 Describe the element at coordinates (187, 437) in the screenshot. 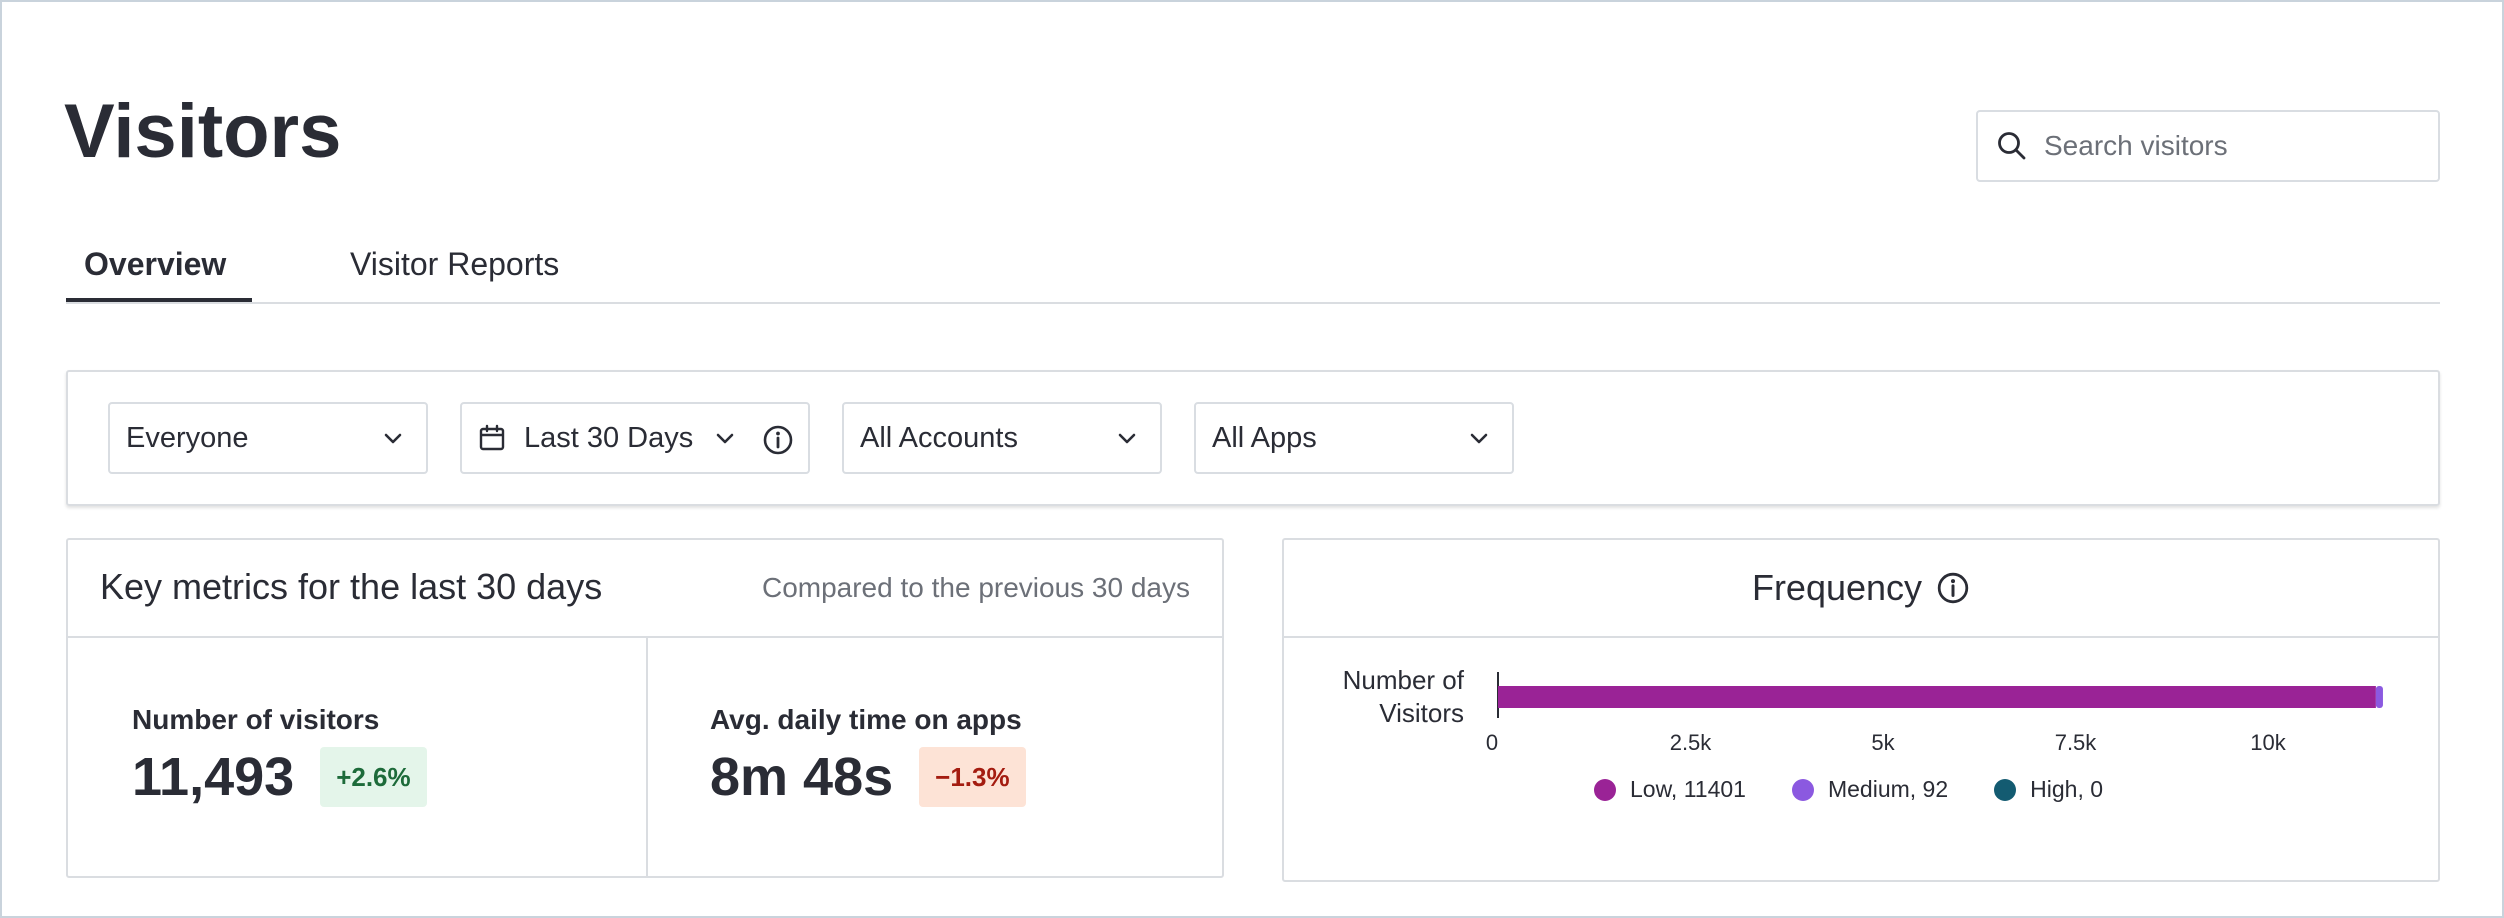

I see `segment-dropdown-value: Everyone` at that location.